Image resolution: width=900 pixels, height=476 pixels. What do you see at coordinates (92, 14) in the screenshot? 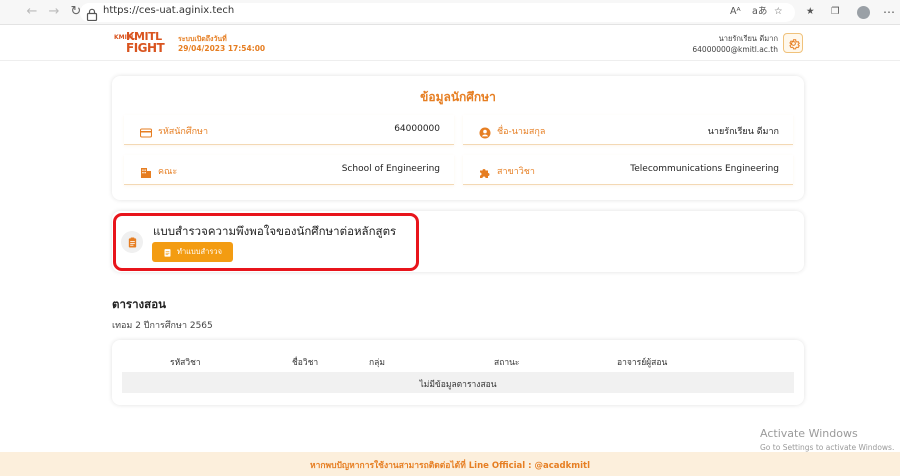
I see `lock-icon` at bounding box center [92, 14].